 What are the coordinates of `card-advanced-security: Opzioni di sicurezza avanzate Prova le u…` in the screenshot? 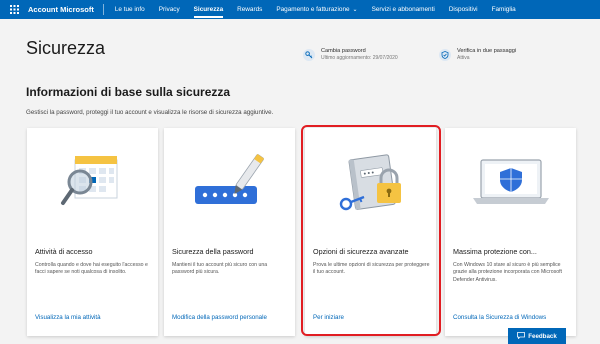 It's located at (370, 232).